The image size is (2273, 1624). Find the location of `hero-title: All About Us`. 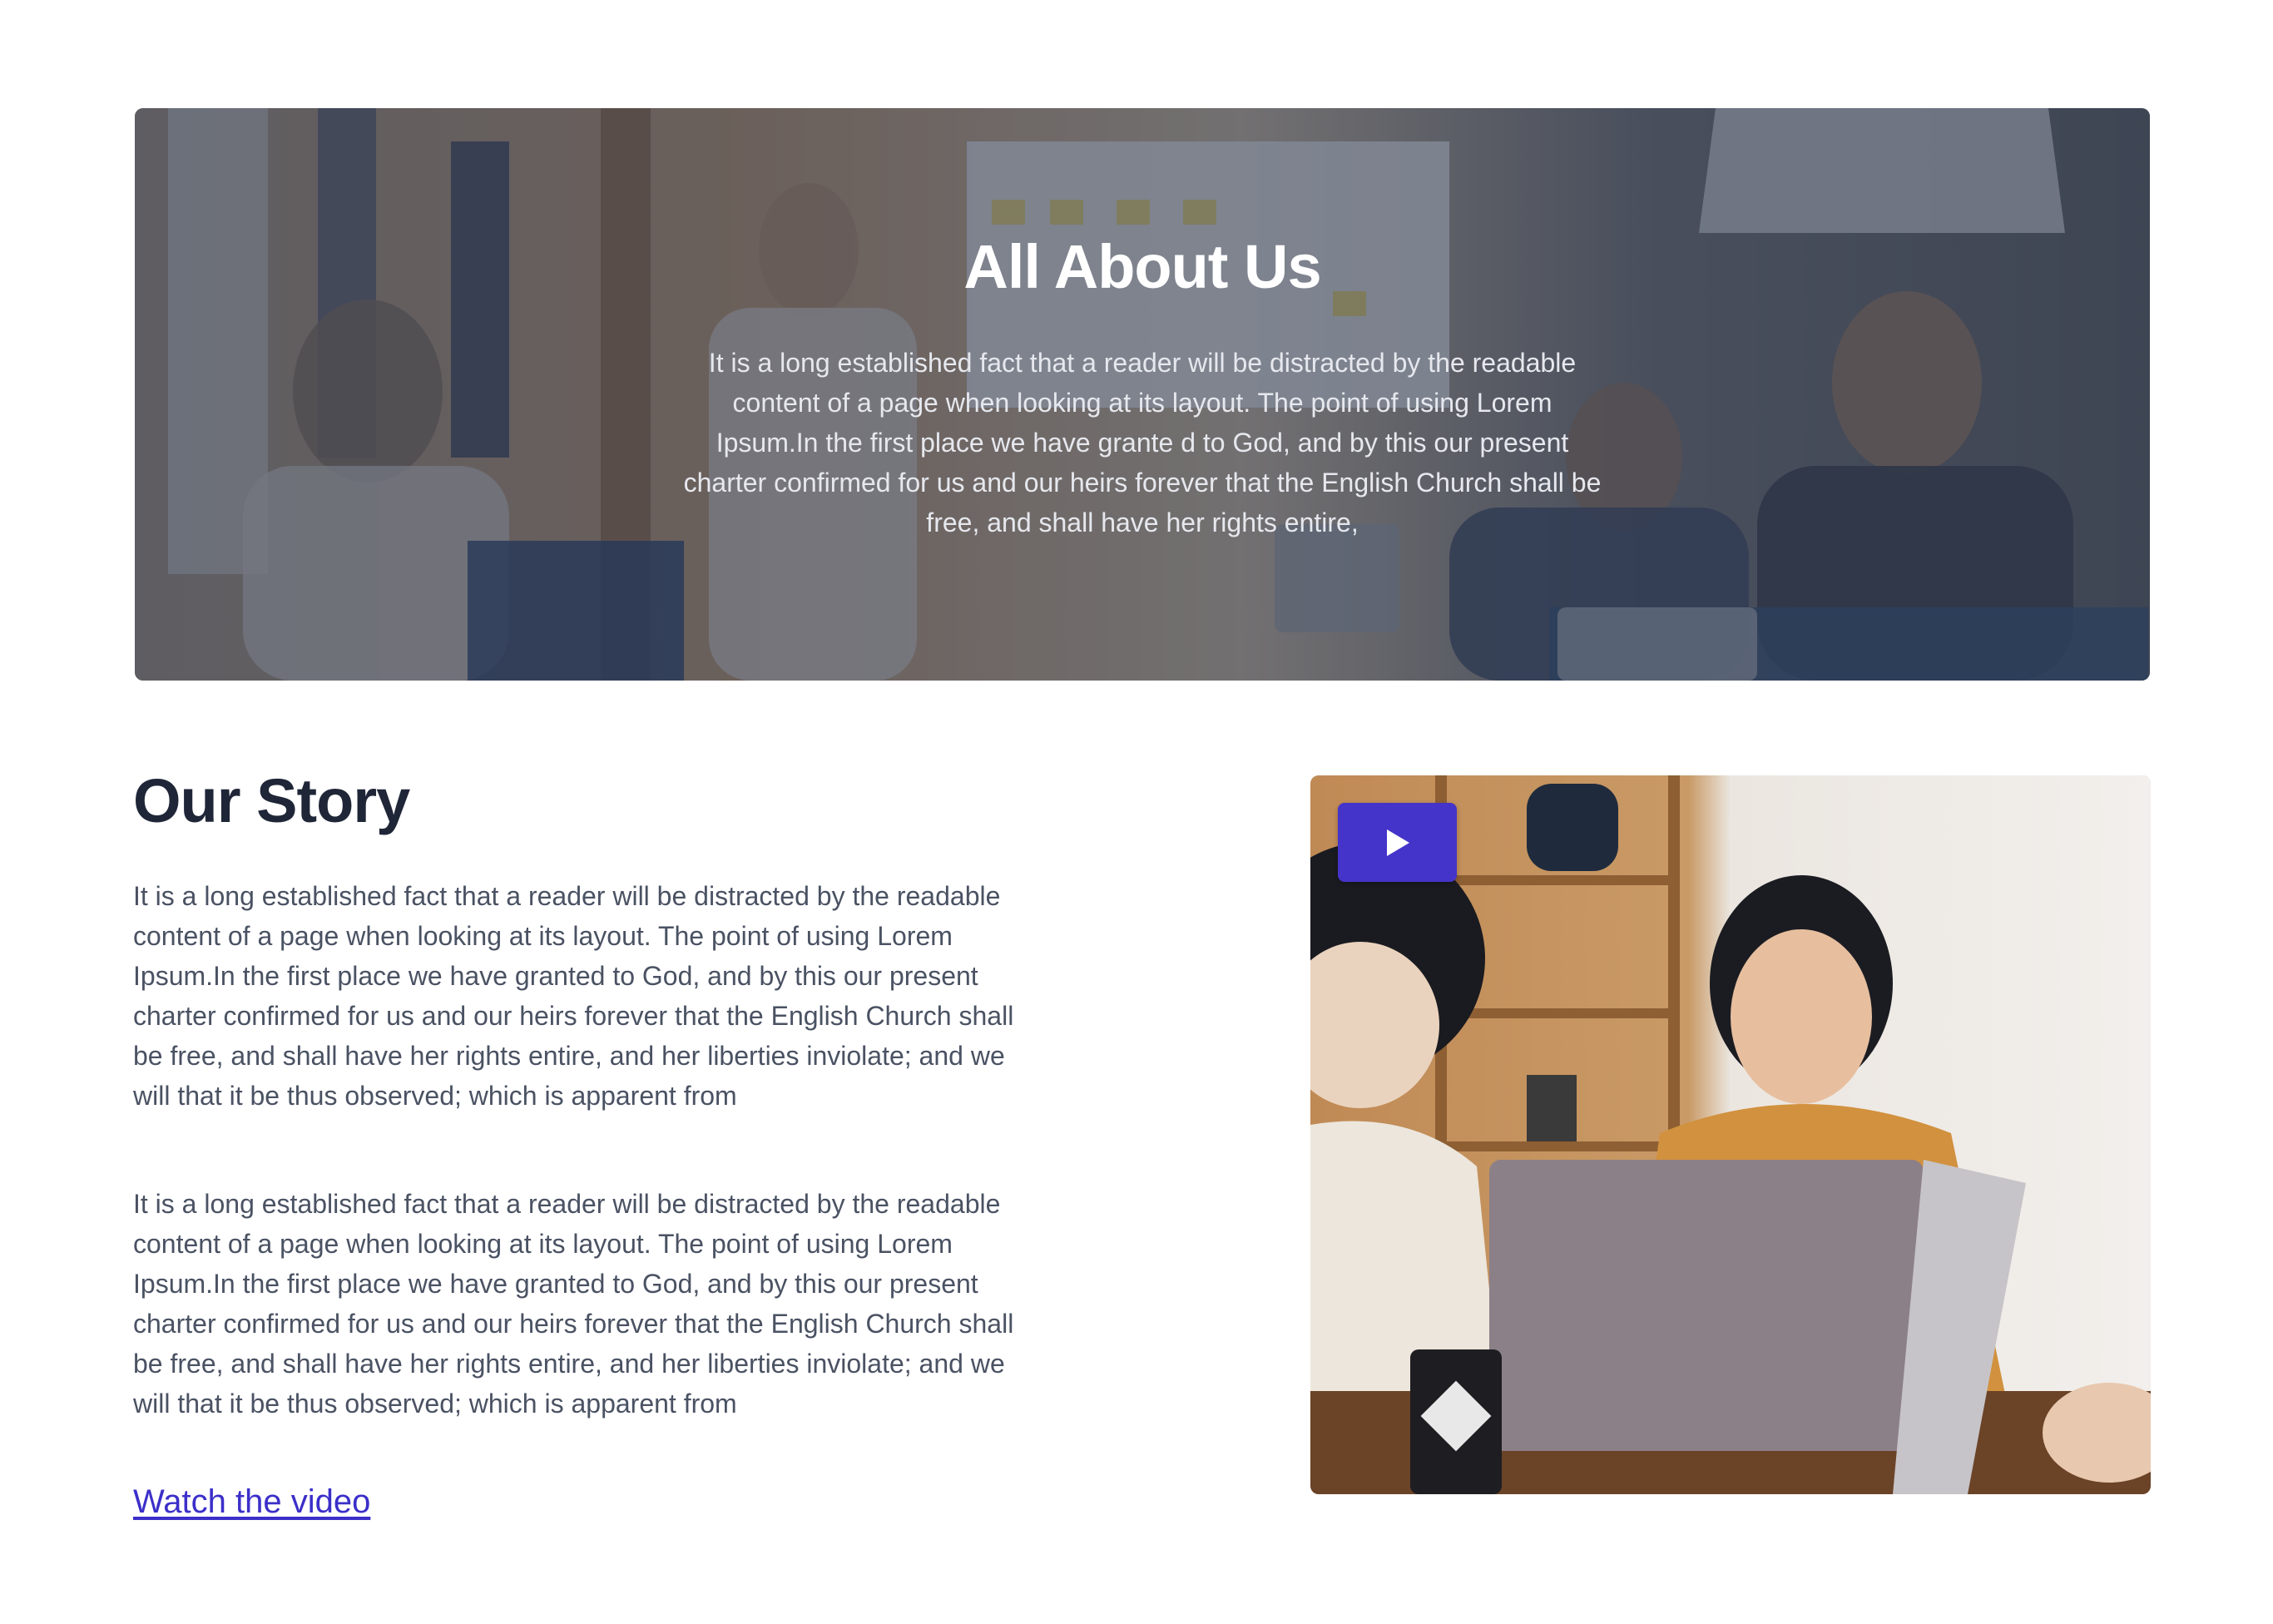

hero-title: All About Us is located at coordinates (1142, 267).